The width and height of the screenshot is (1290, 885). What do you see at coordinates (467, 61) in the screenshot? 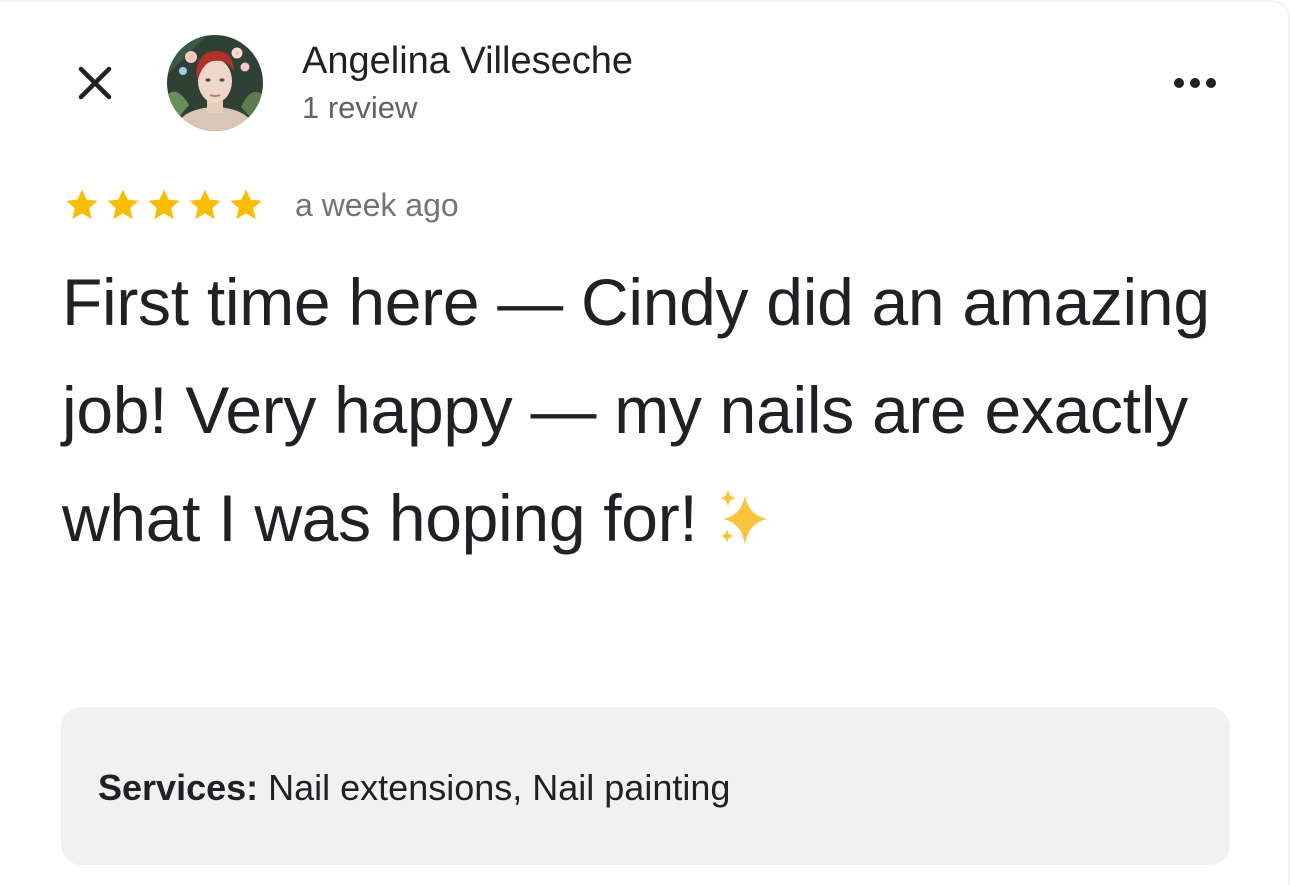
I see `reviewer-name: Angelina Villeseche` at bounding box center [467, 61].